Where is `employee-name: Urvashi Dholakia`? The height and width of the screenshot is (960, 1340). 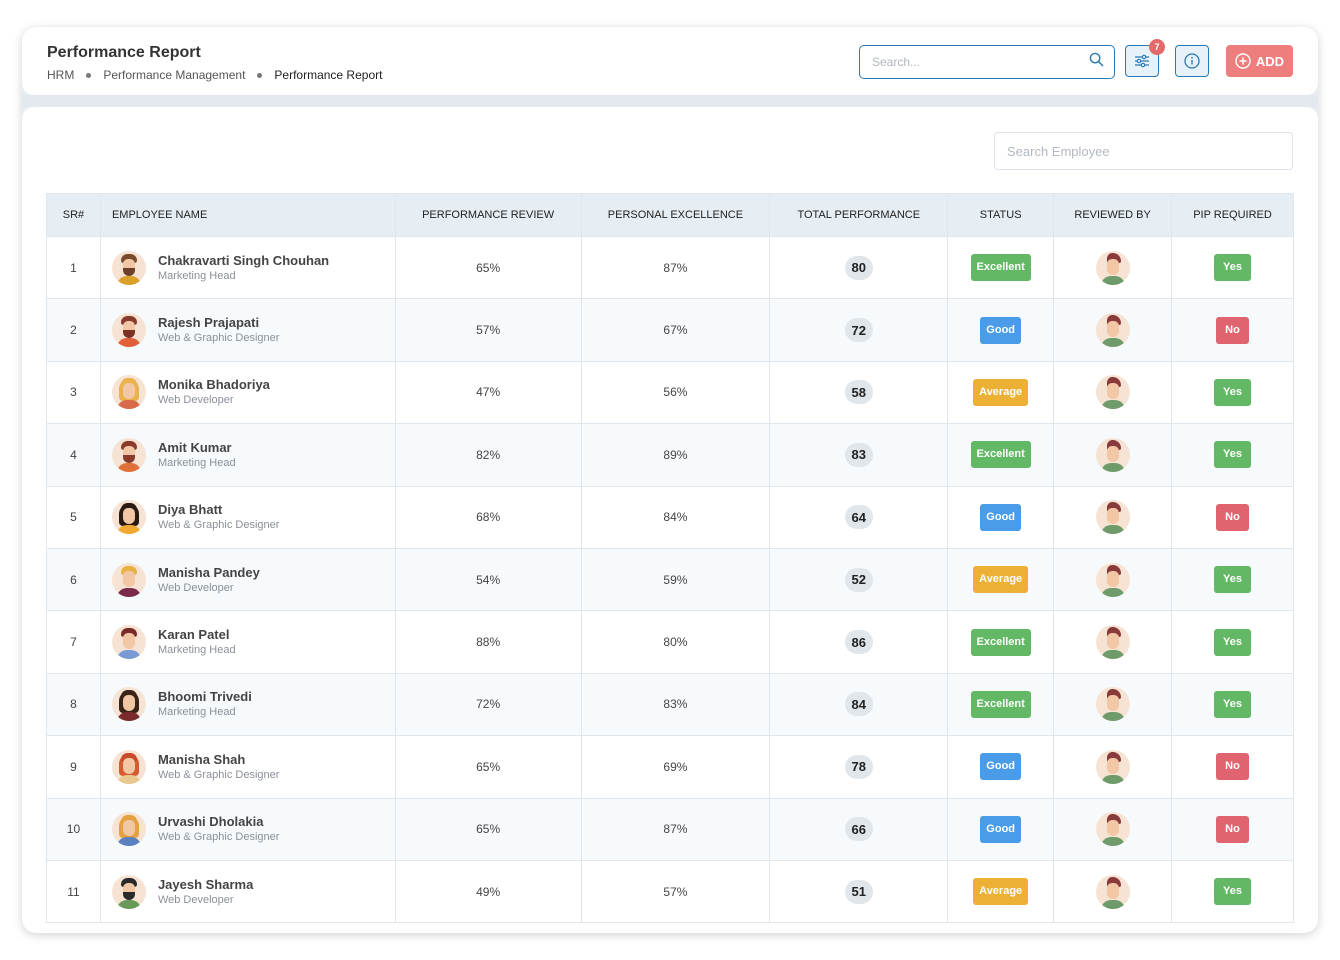
employee-name: Urvashi Dholakia is located at coordinates (218, 822).